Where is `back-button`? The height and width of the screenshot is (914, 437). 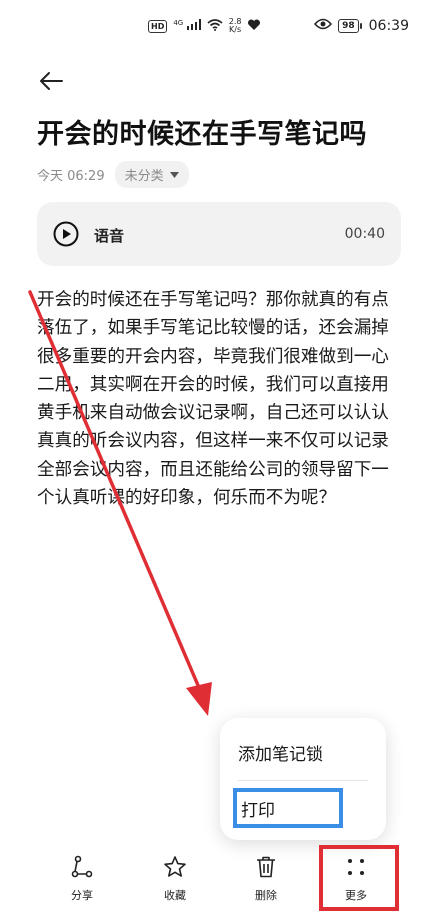
back-button is located at coordinates (51, 81).